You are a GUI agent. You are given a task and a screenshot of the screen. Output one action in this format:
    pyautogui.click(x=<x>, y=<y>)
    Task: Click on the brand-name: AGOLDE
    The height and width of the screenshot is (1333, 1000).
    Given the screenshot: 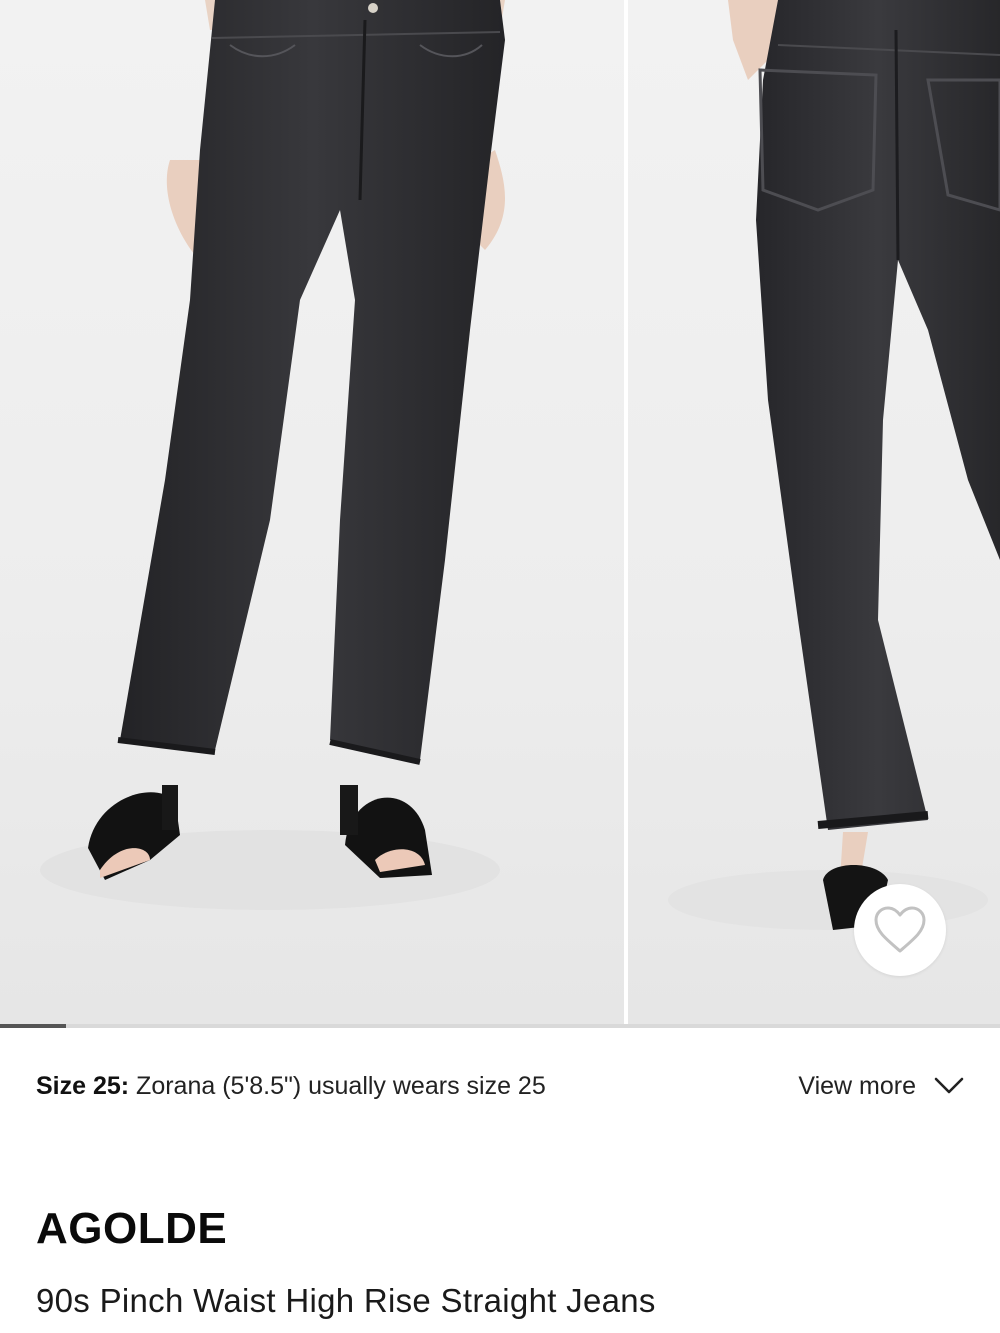 What is the action you would take?
    pyautogui.click(x=131, y=1229)
    